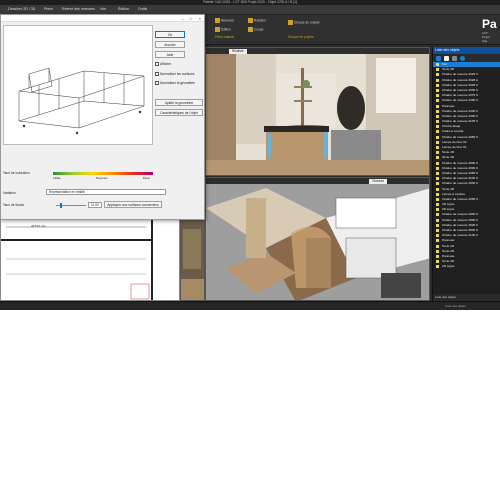  I want to click on render-scene, so click(317, 114).